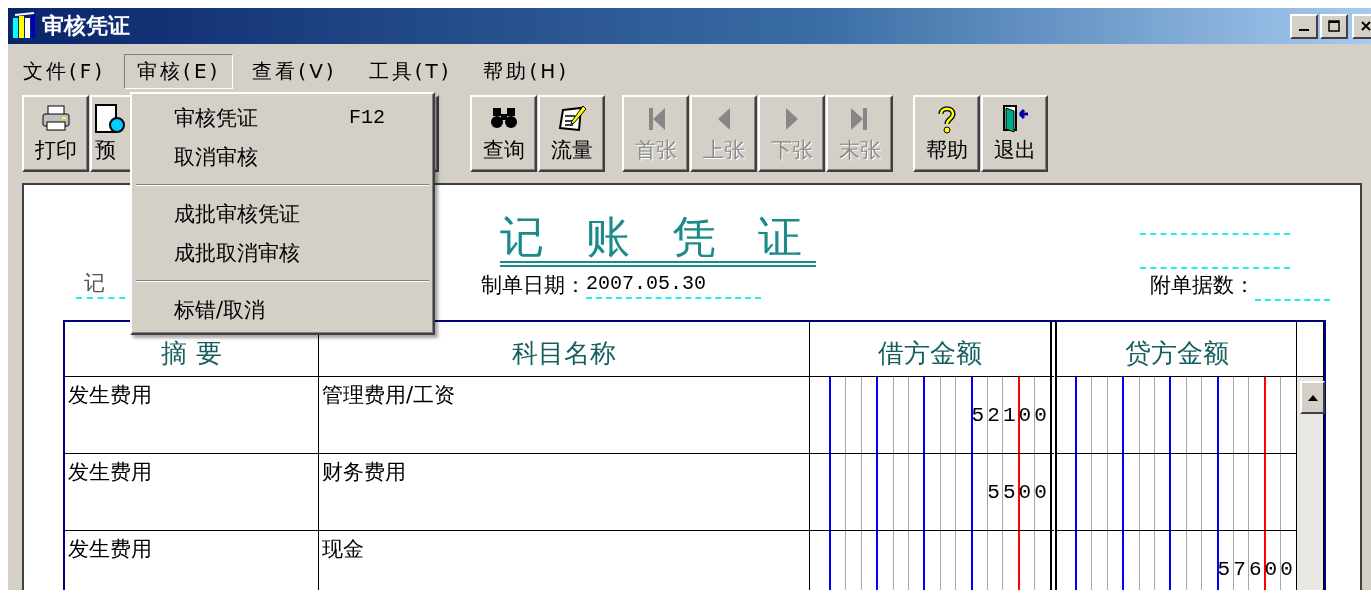 This screenshot has height=596, width=1371. I want to click on printer-icon, so click(55, 118).